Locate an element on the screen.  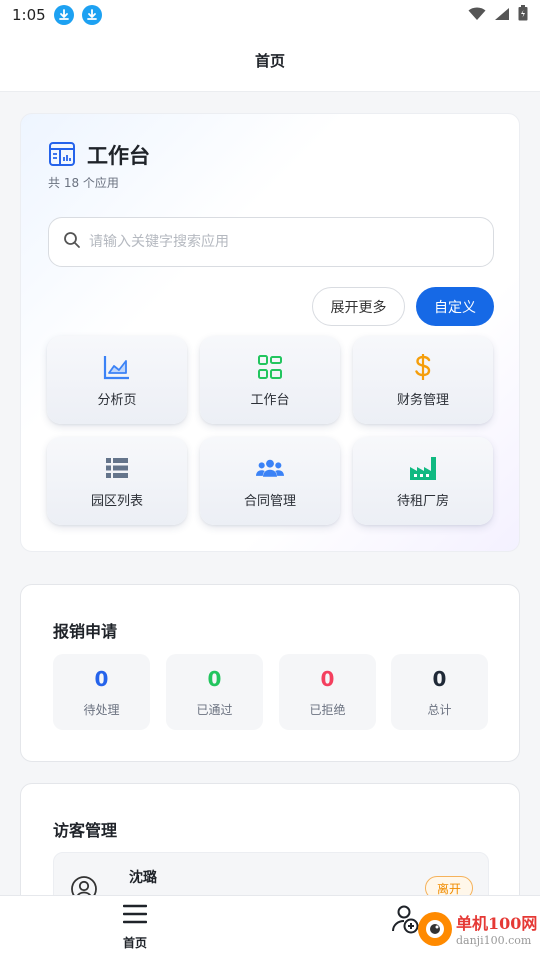
reimbursement-title: 报销申请 is located at coordinates (85, 631).